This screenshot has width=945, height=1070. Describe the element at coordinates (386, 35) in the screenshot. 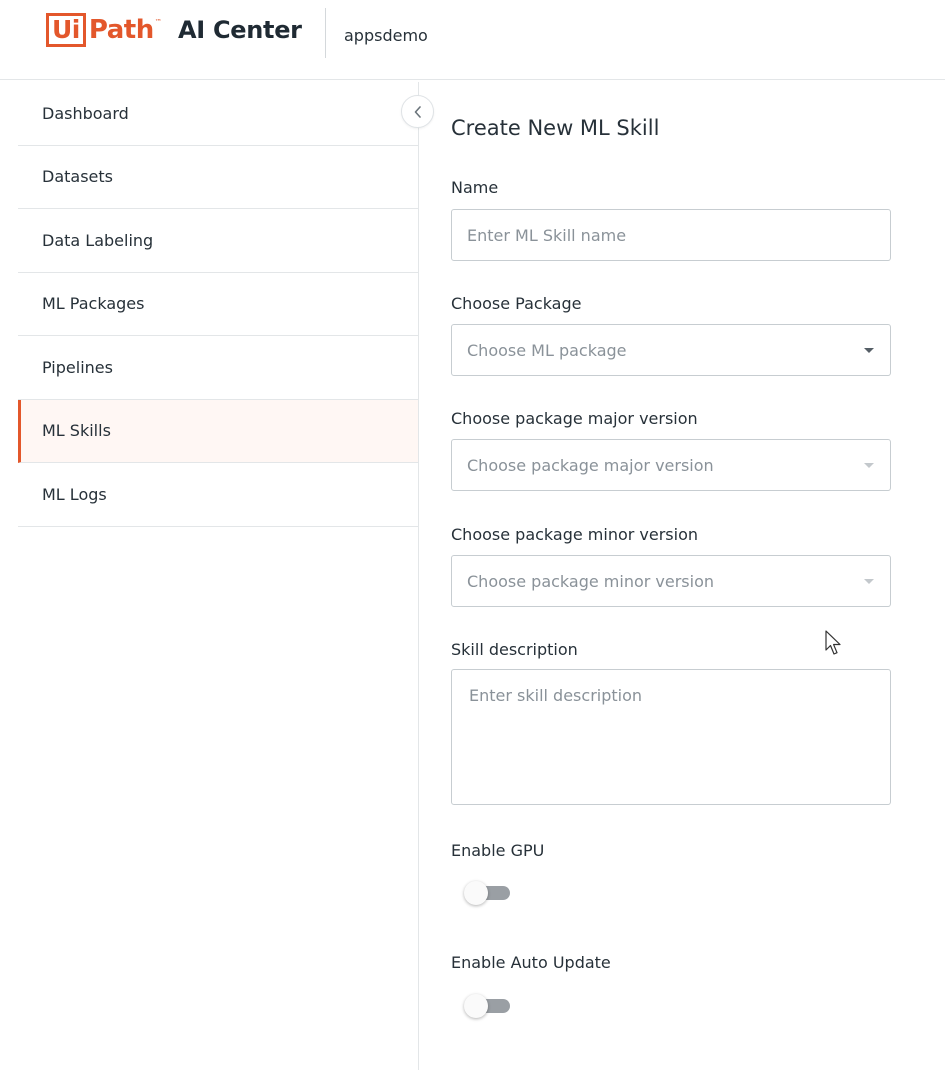

I see `tenant-name: appsdemo` at that location.